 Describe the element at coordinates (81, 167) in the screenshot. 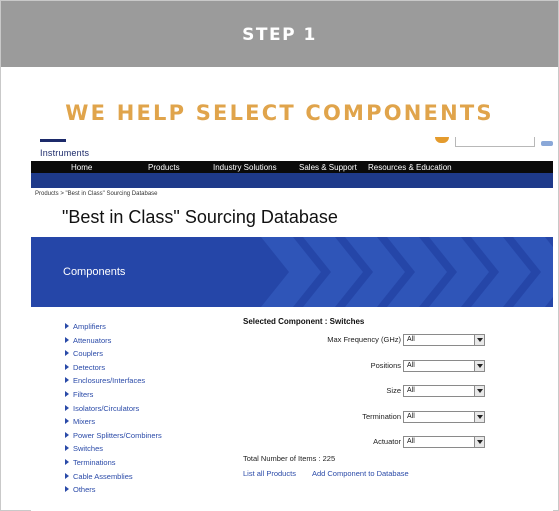

I see `nav-home: Home` at that location.